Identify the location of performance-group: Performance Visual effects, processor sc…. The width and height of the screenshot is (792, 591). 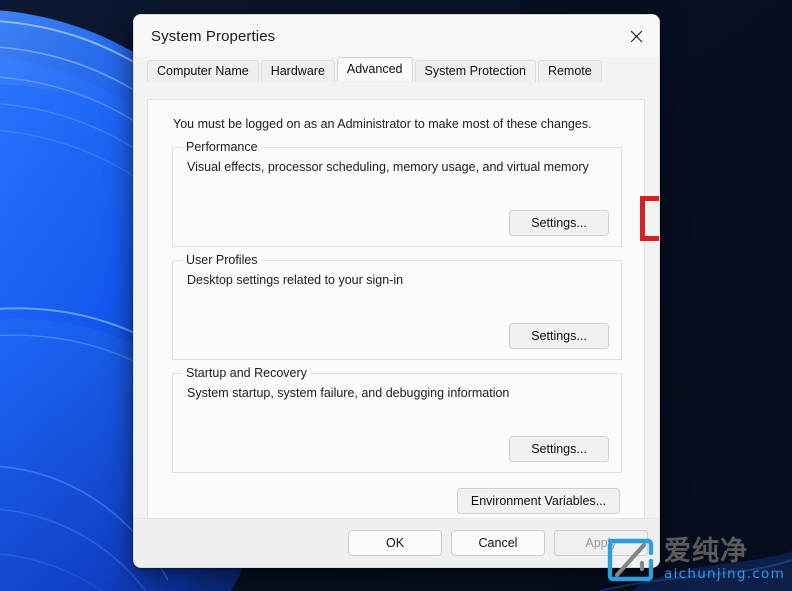
(397, 193).